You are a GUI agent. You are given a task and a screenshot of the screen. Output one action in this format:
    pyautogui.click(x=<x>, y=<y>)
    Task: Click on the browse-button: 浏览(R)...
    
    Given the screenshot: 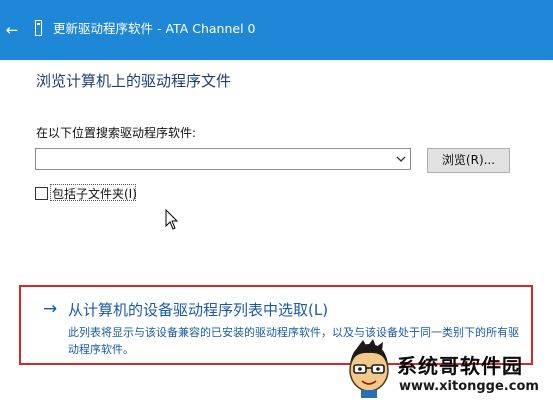 What is the action you would take?
    pyautogui.click(x=468, y=160)
    